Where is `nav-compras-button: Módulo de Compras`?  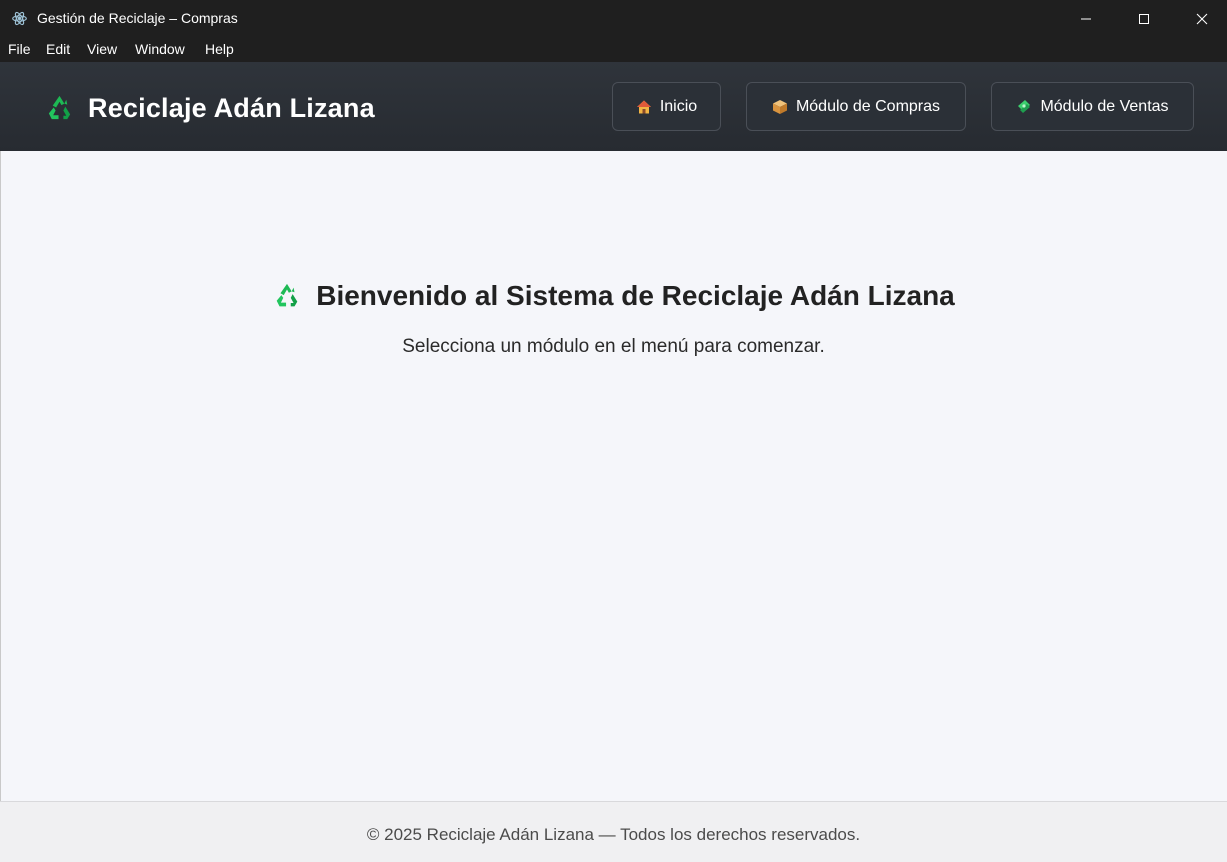 nav-compras-button: Módulo de Compras is located at coordinates (856, 106).